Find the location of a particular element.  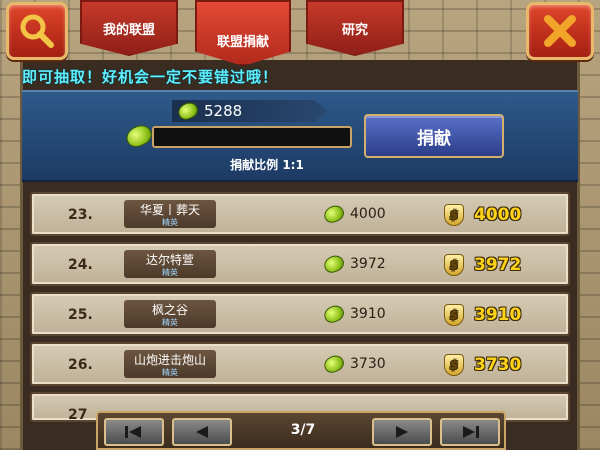

member-name: 华夏丨葬天 is located at coordinates (169, 210).